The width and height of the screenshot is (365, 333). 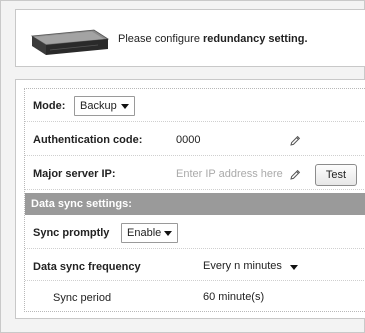 What do you see at coordinates (195, 265) in the screenshot?
I see `data-sync-frequency-row: Data sync frequency Every n minutes` at bounding box center [195, 265].